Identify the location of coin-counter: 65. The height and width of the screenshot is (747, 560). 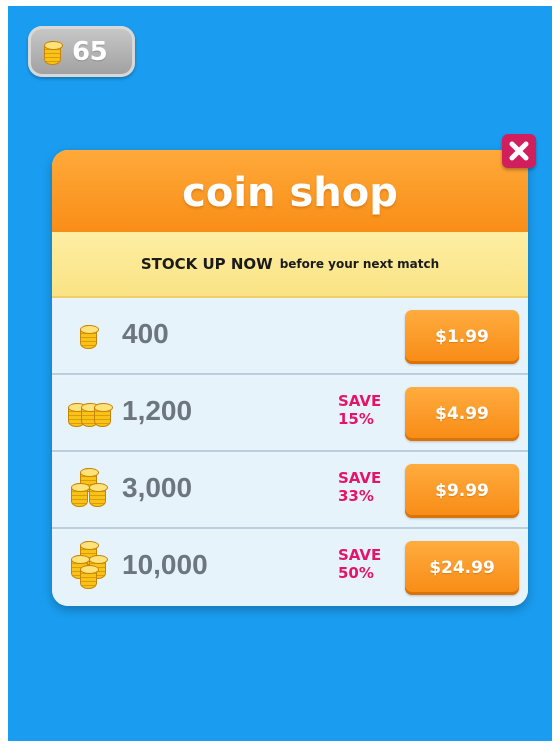
(81, 51).